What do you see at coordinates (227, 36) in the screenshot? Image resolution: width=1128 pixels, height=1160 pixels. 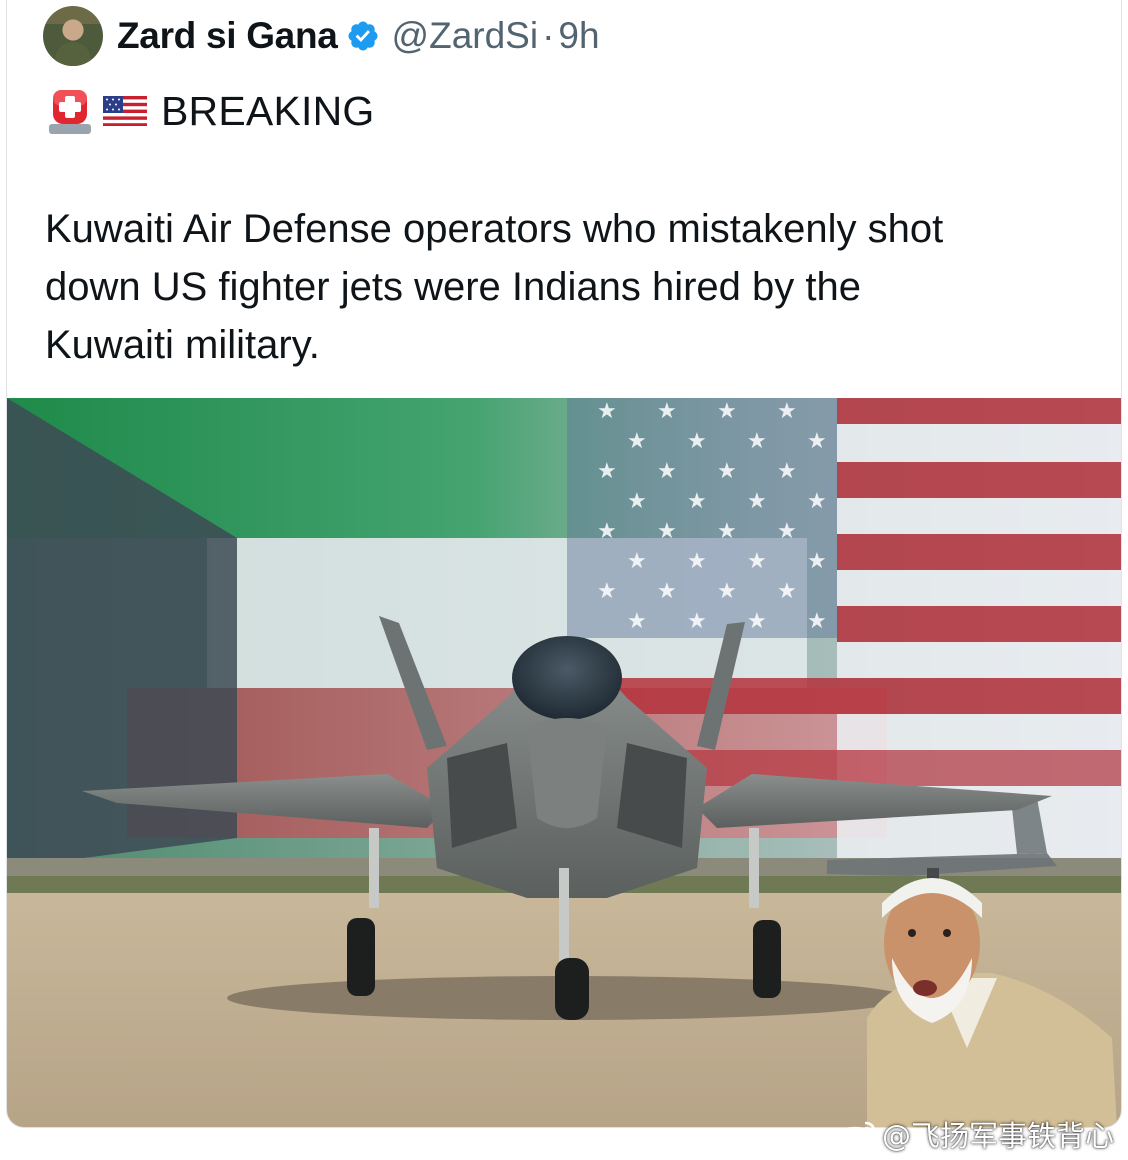 I see `author-display-name: Zard si Gana` at bounding box center [227, 36].